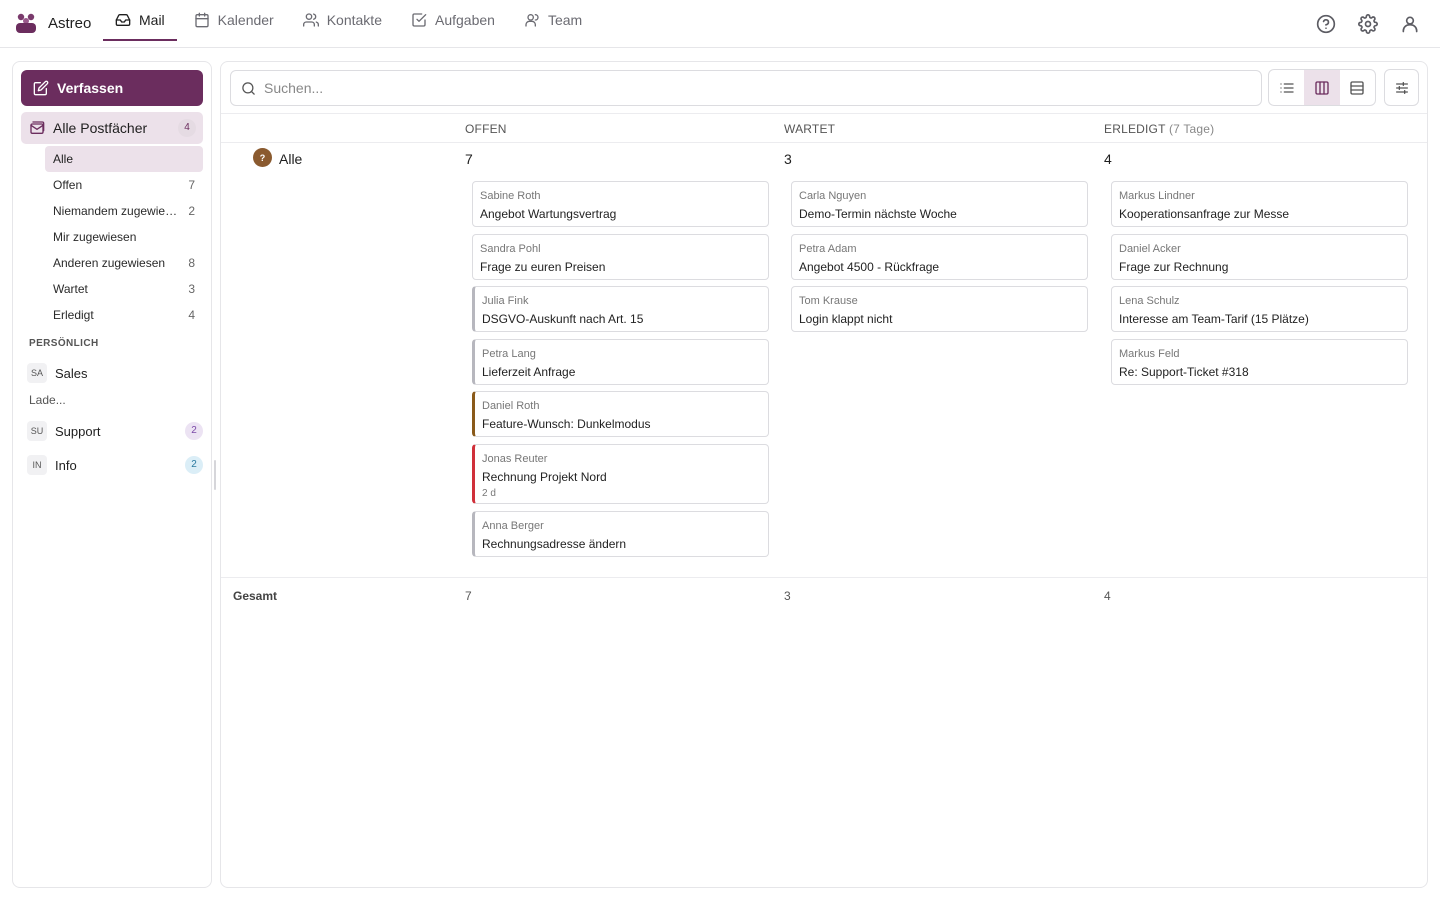 The image size is (1440, 900). I want to click on filter-assigned-to-me: Mir zugewiesen, so click(124, 237).